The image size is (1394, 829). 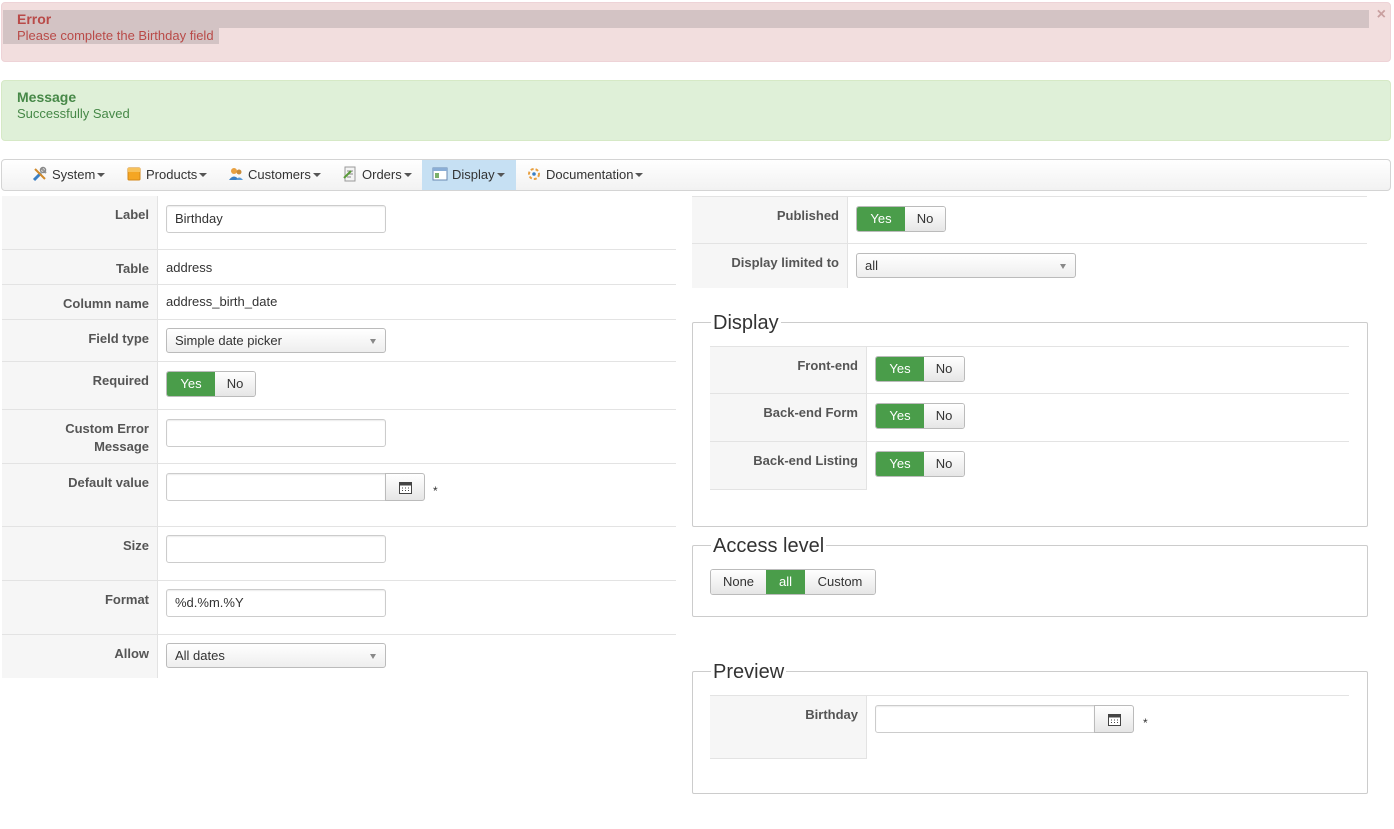 What do you see at coordinates (80, 340) in the screenshot?
I see `field-type-key: Field type` at bounding box center [80, 340].